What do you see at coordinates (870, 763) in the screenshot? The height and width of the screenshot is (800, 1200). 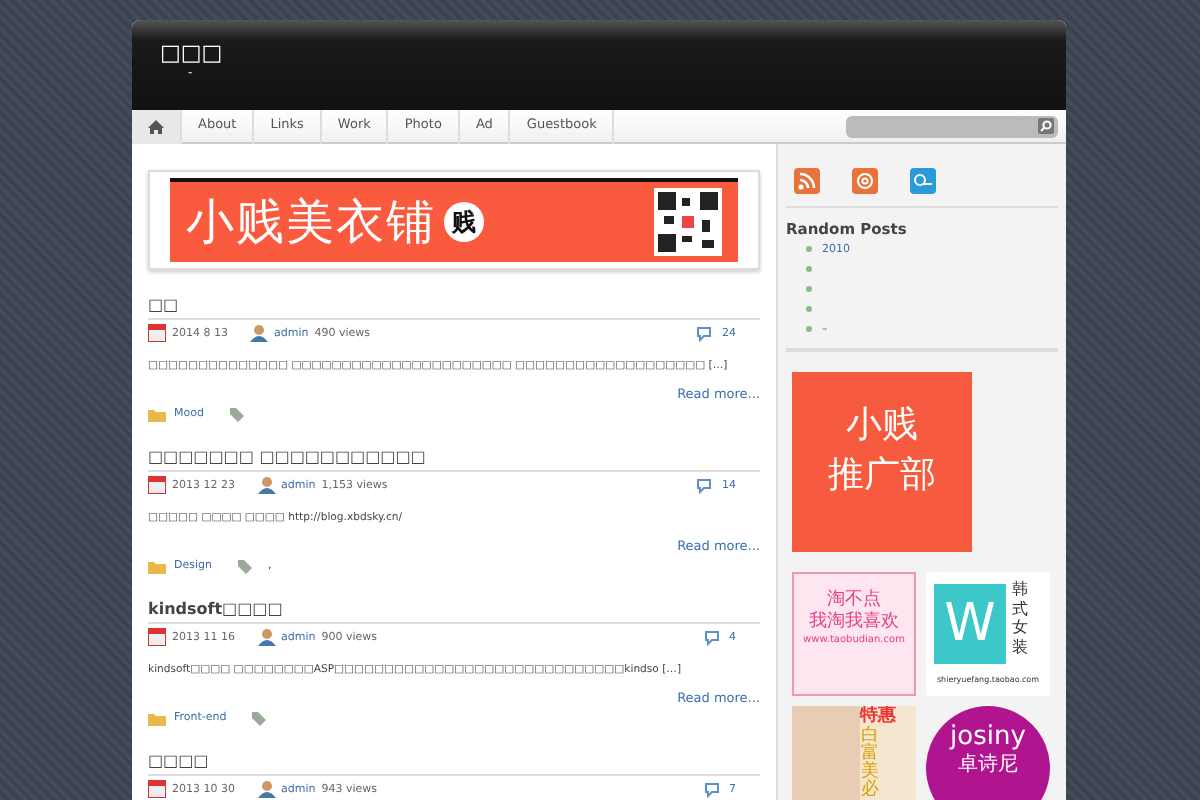 I see `ad-text: 白富美必` at bounding box center [870, 763].